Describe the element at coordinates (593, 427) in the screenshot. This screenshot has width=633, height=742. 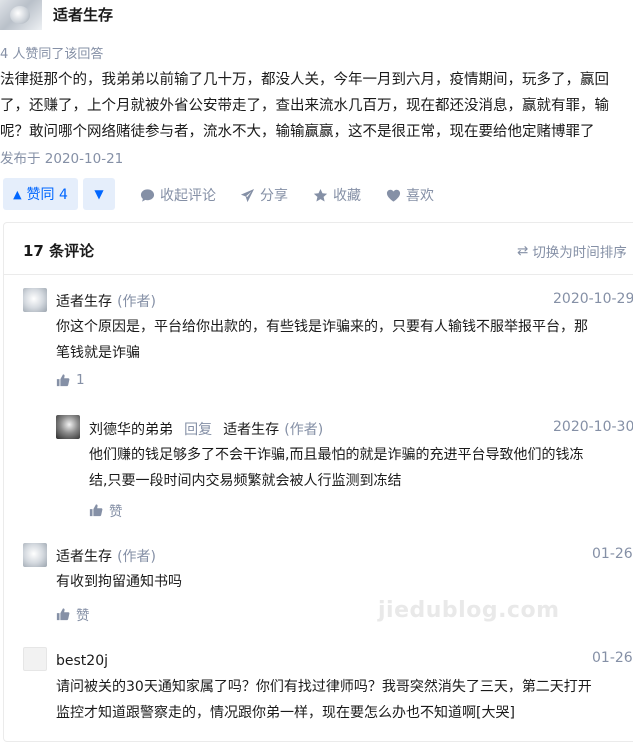
I see `comment-date: 2020-10-30` at that location.